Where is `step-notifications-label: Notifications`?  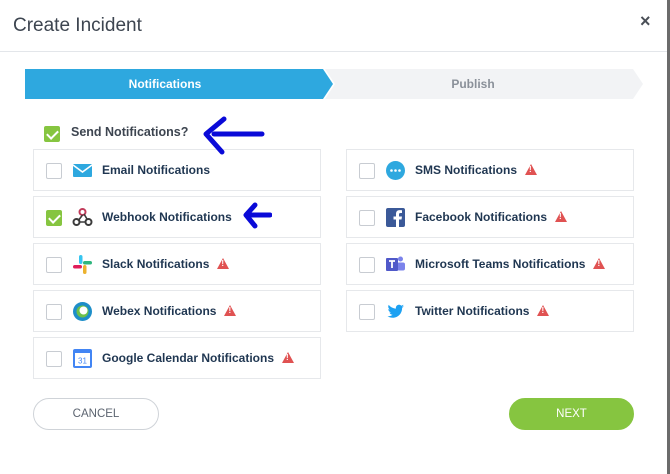 step-notifications-label: Notifications is located at coordinates (165, 84).